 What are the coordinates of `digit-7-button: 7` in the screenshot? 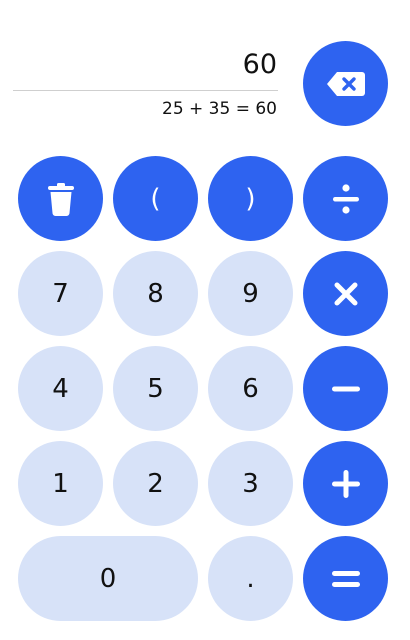 It's located at (60, 293).